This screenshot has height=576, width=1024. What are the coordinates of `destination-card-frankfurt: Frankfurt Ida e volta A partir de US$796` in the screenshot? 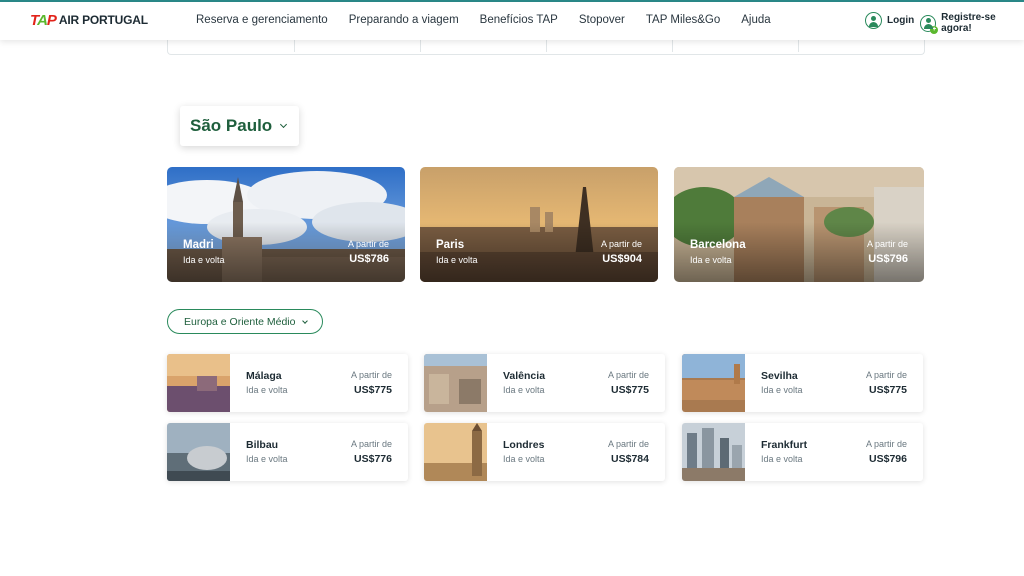 It's located at (802, 452).